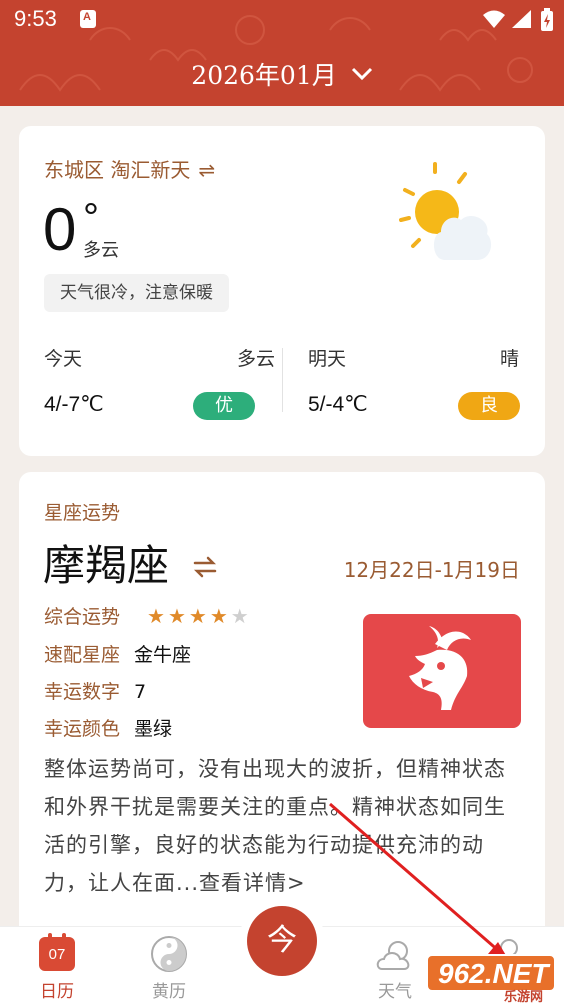  Describe the element at coordinates (489, 406) in the screenshot. I see `tomorrow-aqi-badge: 良` at that location.